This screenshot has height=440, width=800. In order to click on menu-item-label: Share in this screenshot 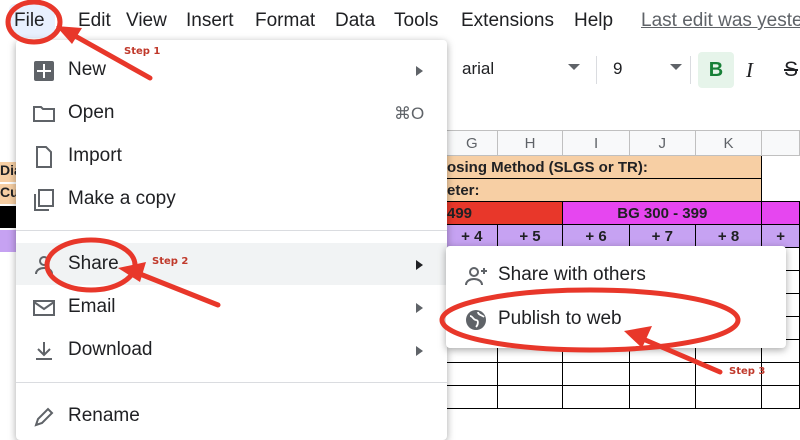, I will do `click(93, 263)`.